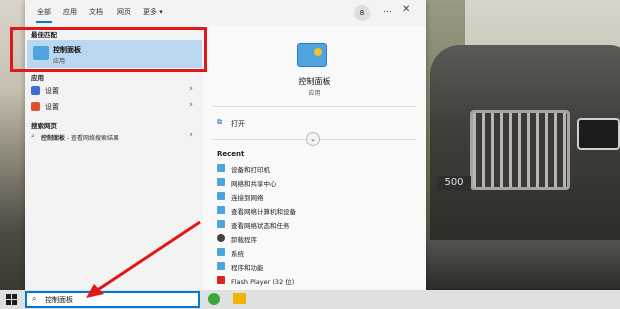  Describe the element at coordinates (313, 139) in the screenshot. I see `expand-chevron-icon: ⌄` at that location.